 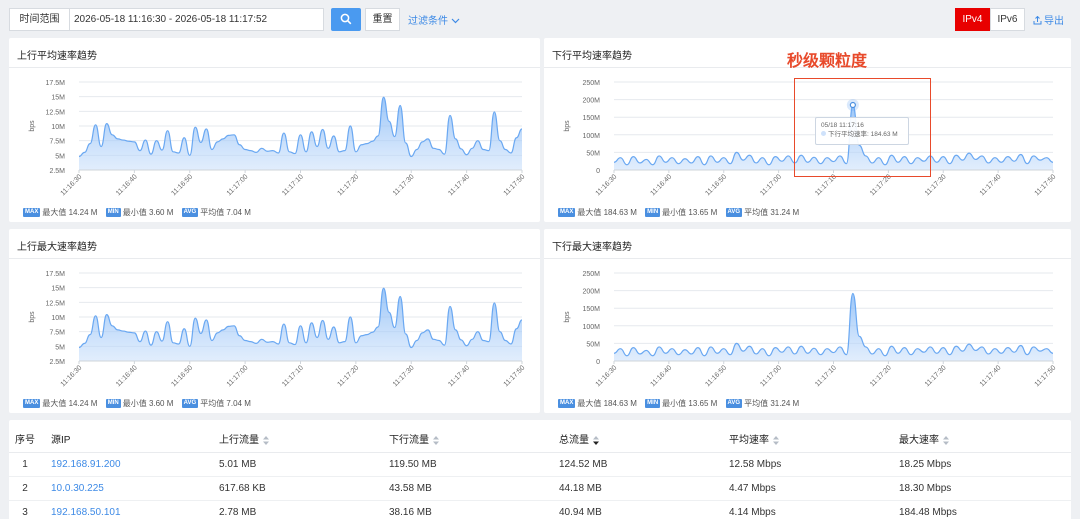 I want to click on downstream-cell: 119.50 MB, so click(x=464, y=464).